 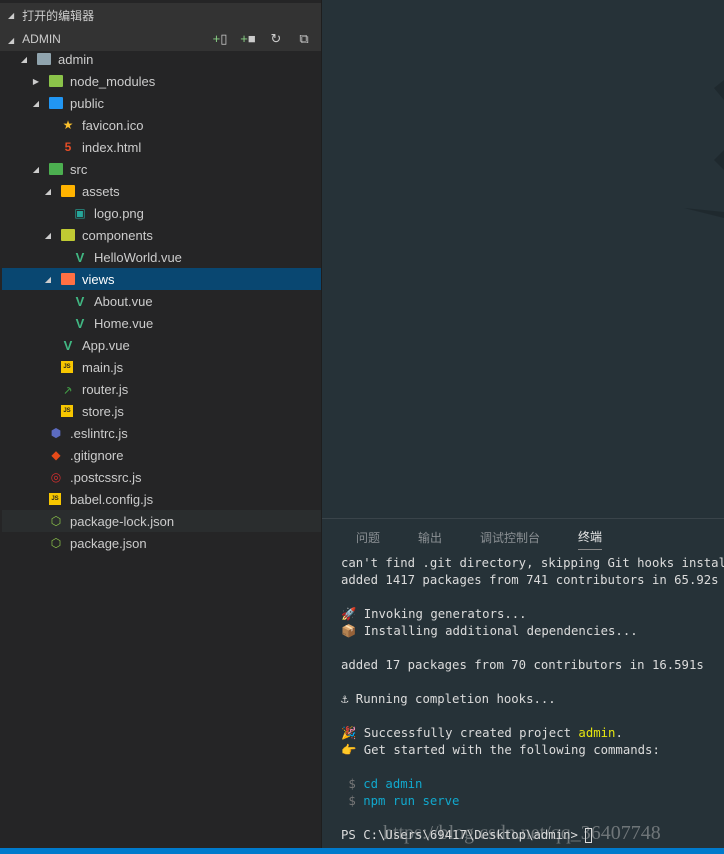 I want to click on tree-item-label: .postcssrc.js, so click(x=106, y=477).